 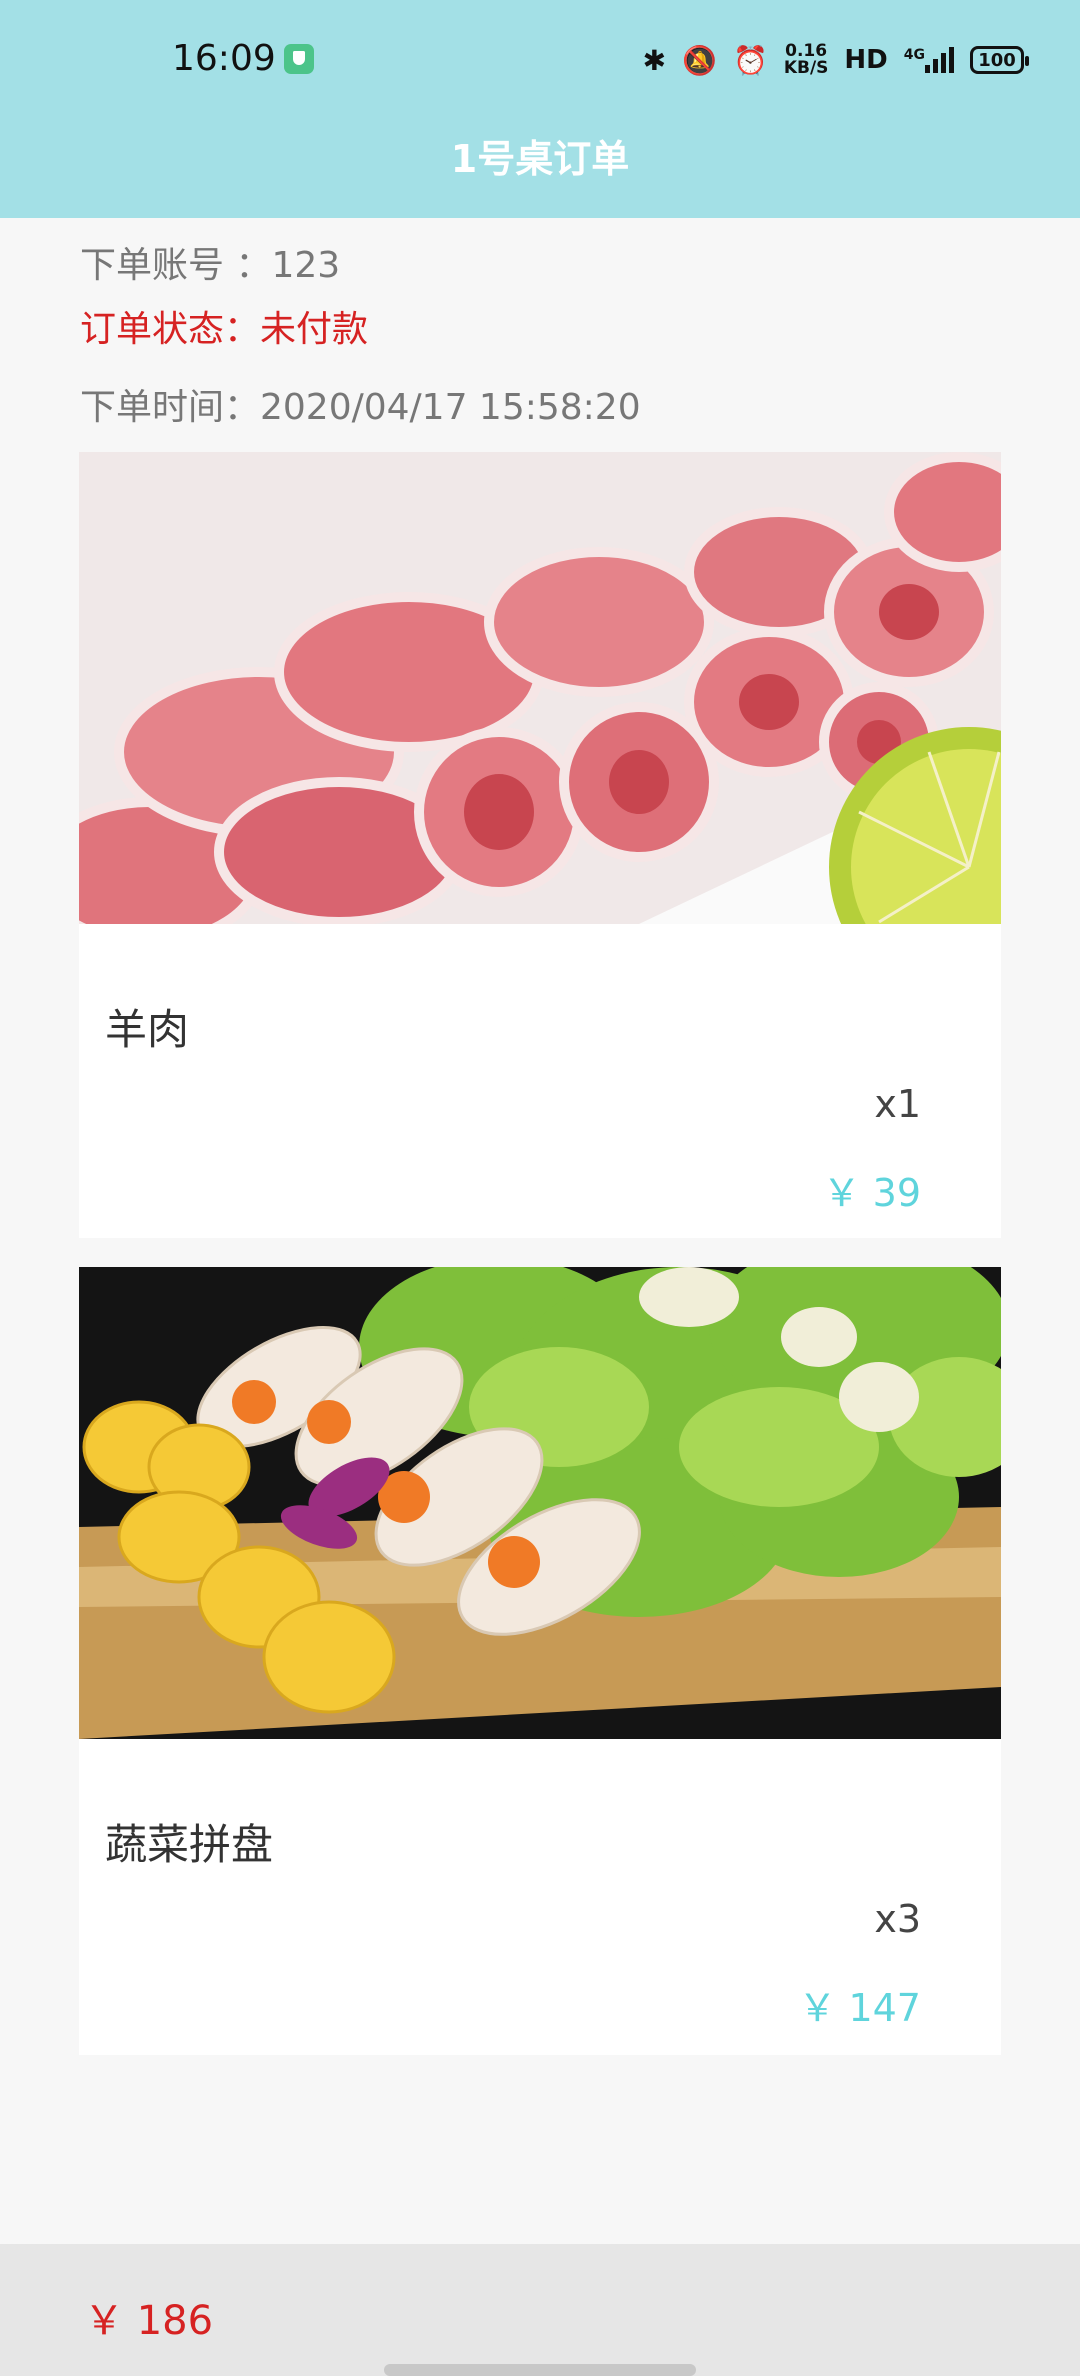 I want to click on battery-icon: 100, so click(x=999, y=60).